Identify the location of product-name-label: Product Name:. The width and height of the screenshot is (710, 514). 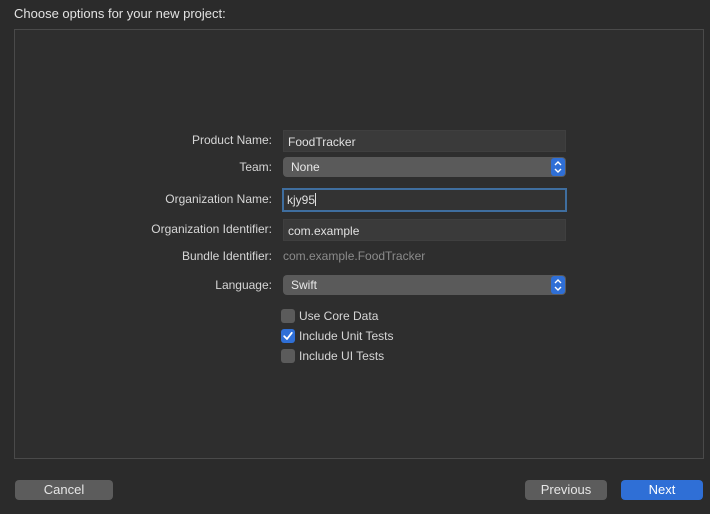
(231, 140).